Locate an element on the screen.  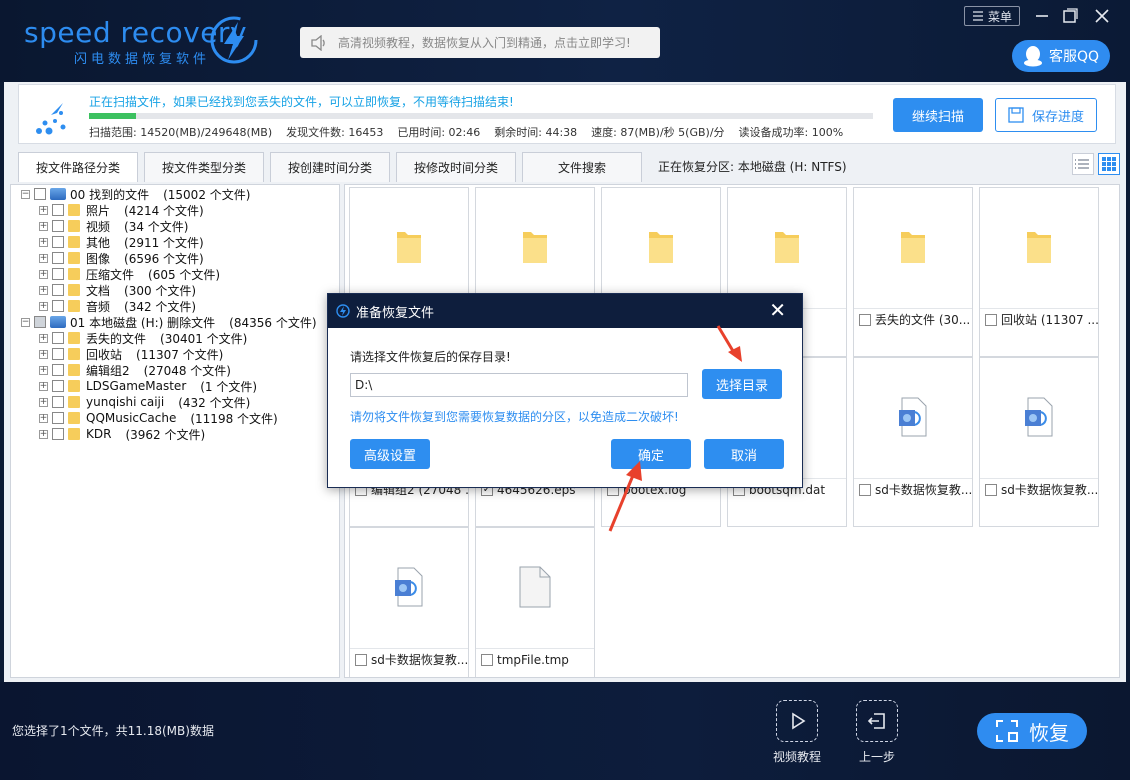
tree-folder-item: + 压缩文件 (605 个文件) is located at coordinates (129, 274).